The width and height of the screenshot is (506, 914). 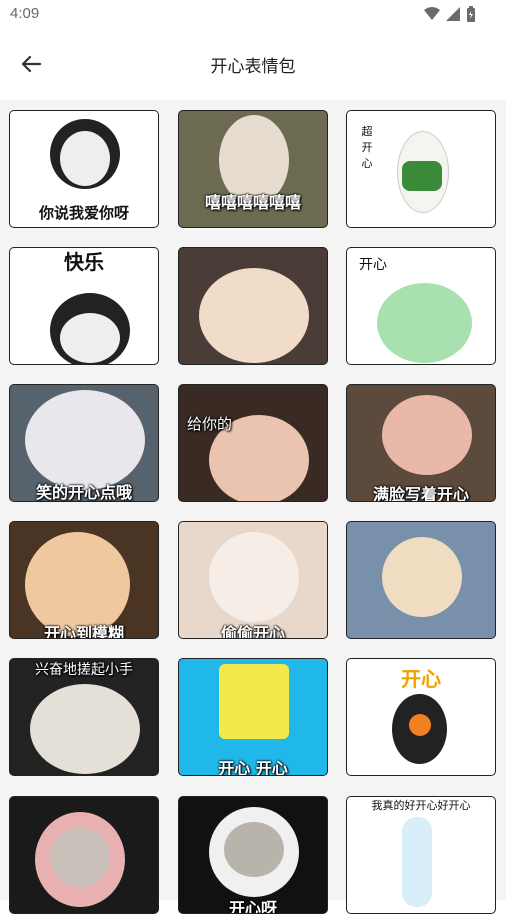 What do you see at coordinates (84, 262) in the screenshot?
I see `sticker-caption: 快乐` at bounding box center [84, 262].